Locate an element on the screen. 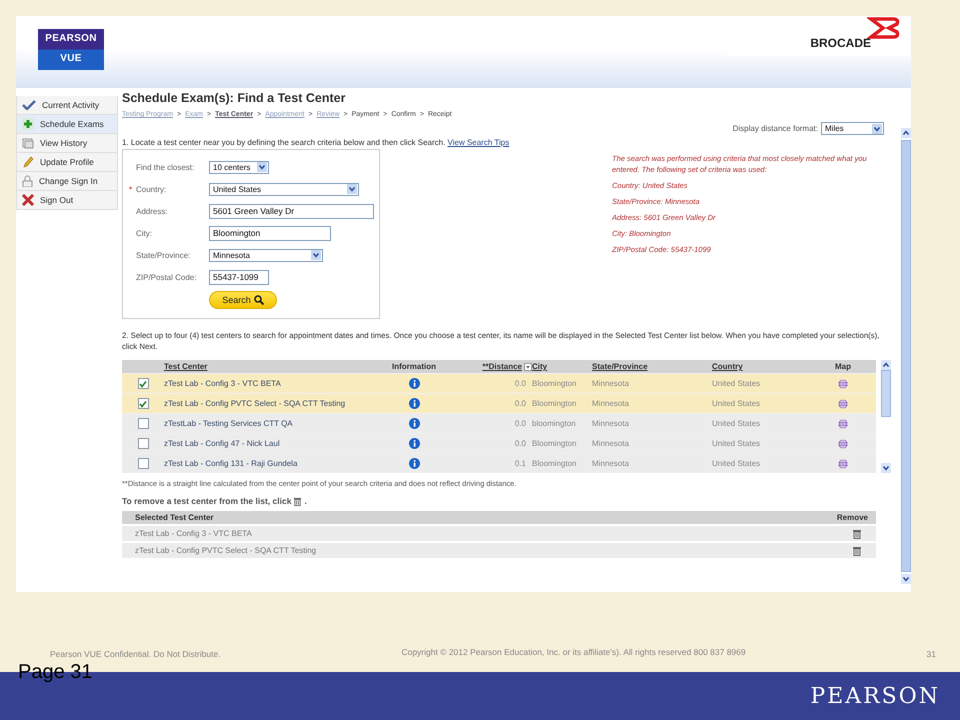 Image resolution: width=960 pixels, height=720 pixels. column-header: Remove is located at coordinates (852, 517).